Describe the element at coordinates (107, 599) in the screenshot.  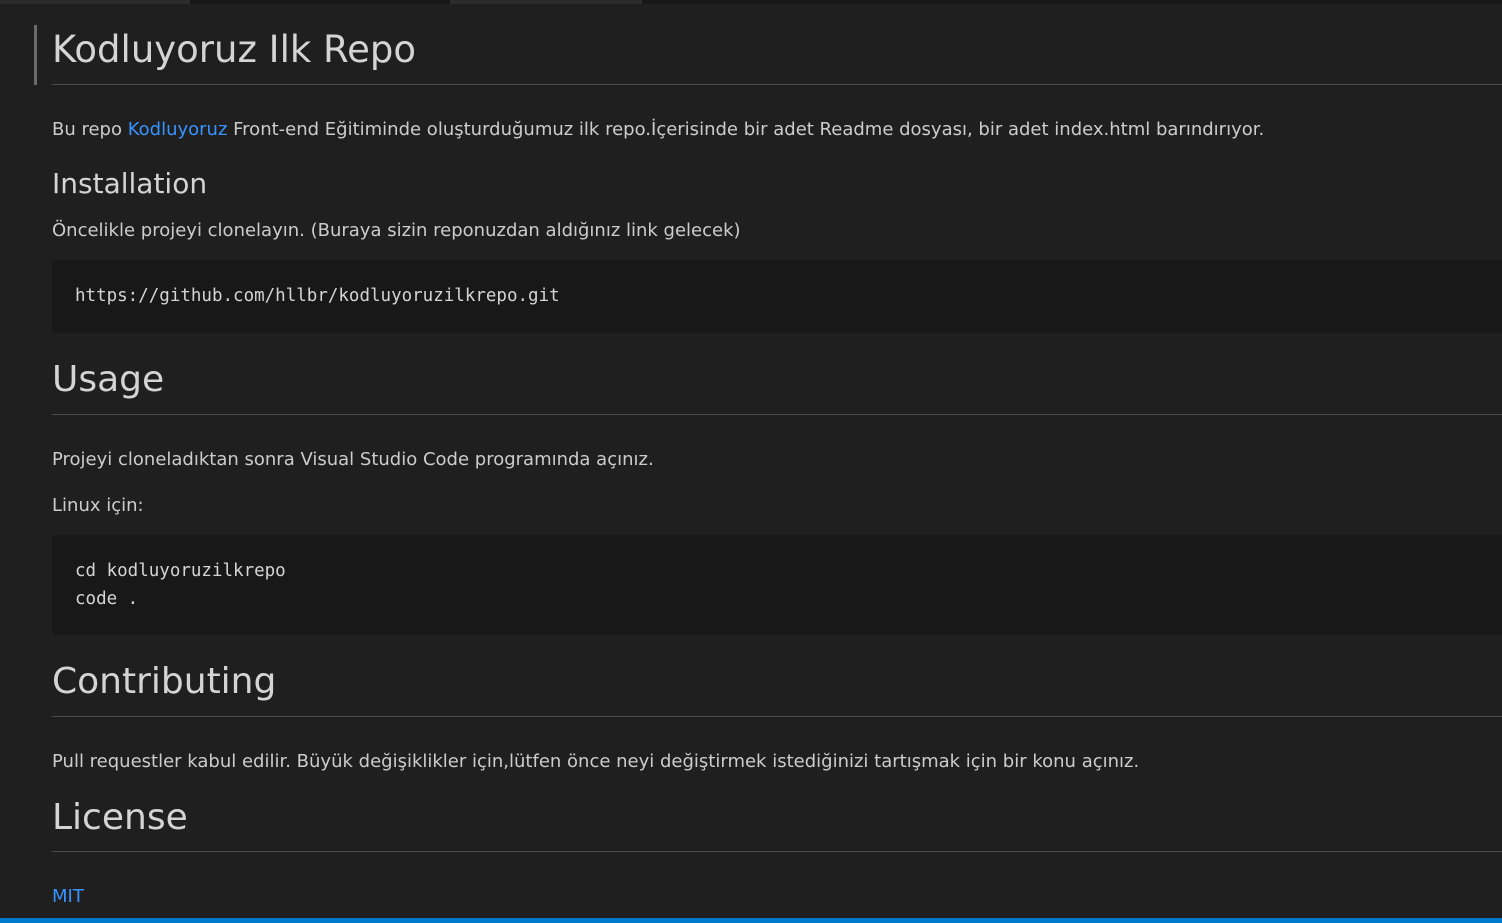
I see `code-line: code .` at that location.